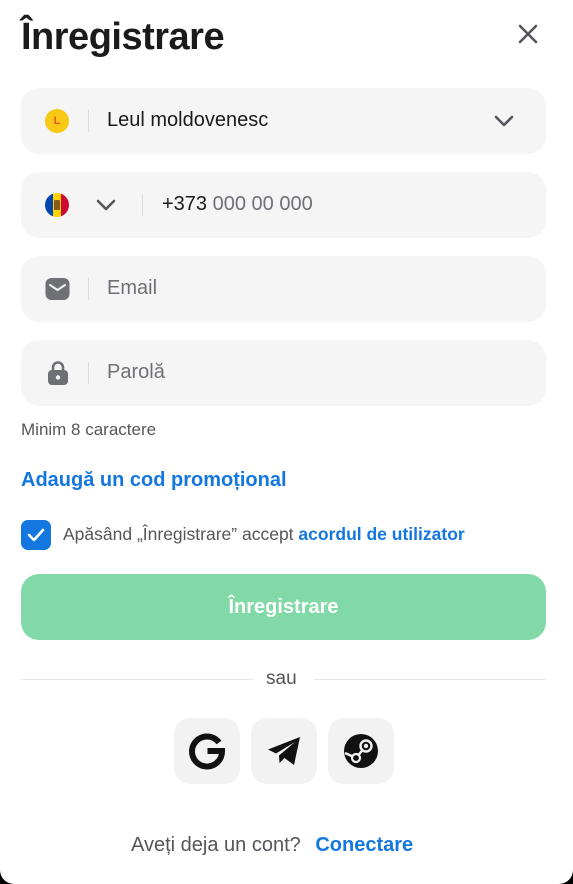 This screenshot has height=884, width=573. What do you see at coordinates (106, 205) in the screenshot?
I see `country-chevron-down-icon` at bounding box center [106, 205].